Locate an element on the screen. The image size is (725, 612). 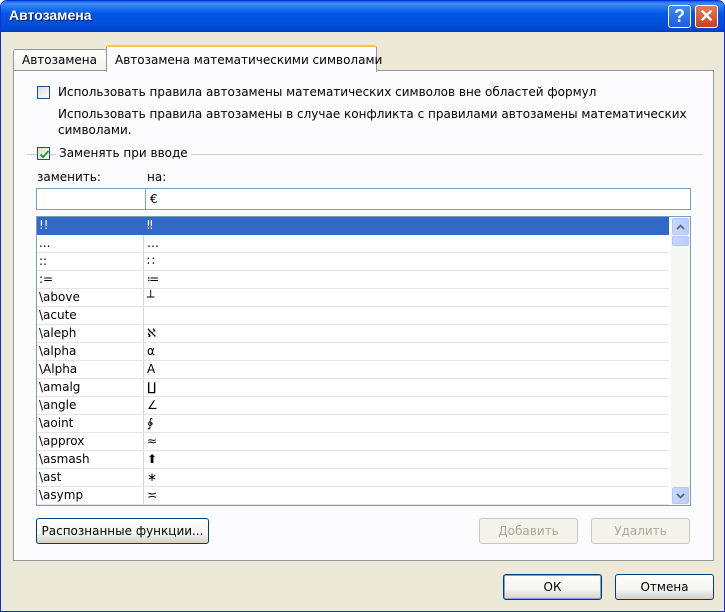
row-key: \aleph is located at coordinates (58, 333).